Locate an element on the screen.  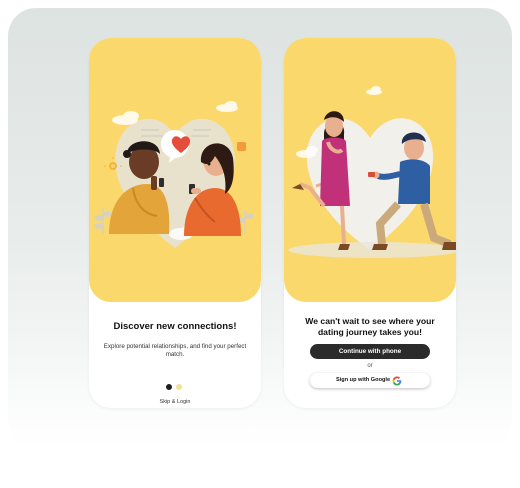
pagination-dots is located at coordinates (176, 387).